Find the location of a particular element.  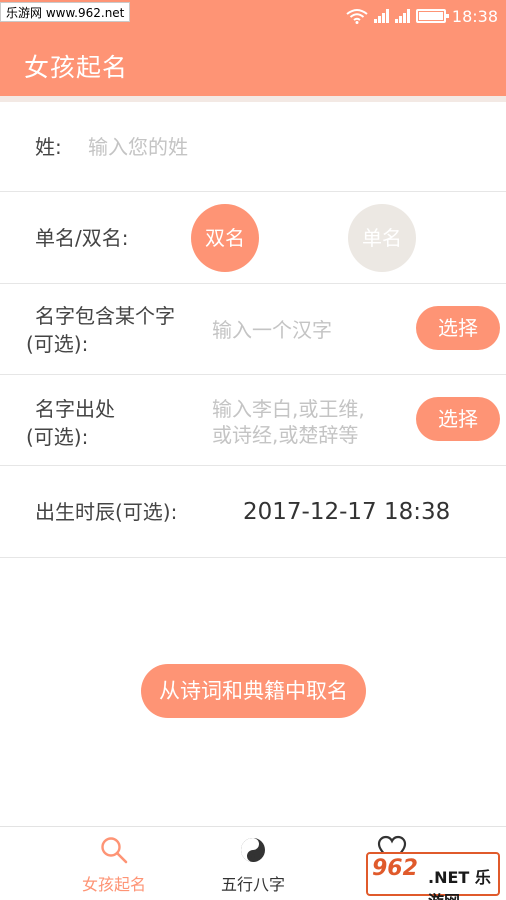

watermark-logo: 962 .NET 乐游网 is located at coordinates (433, 876).